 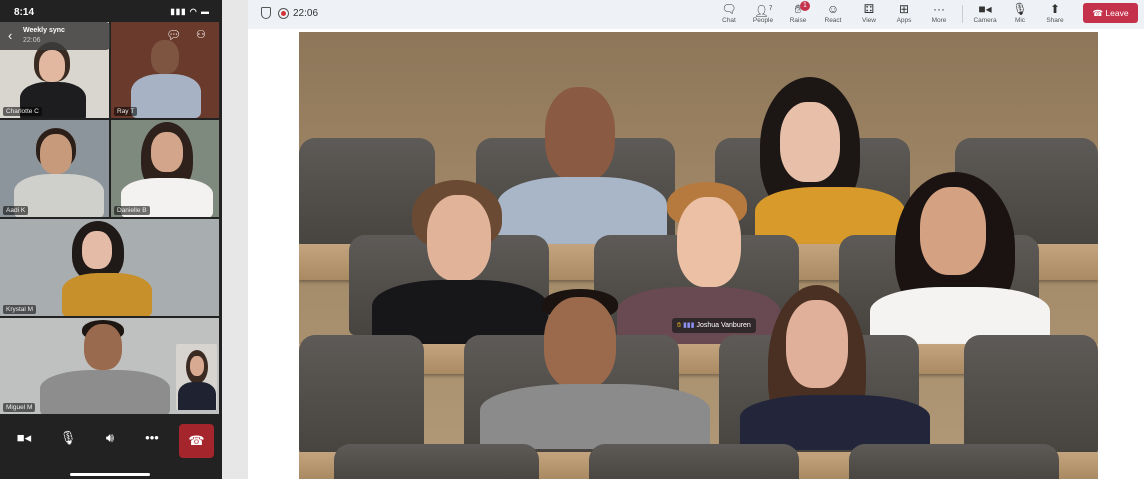 I want to click on participants-icon: ⚇, so click(x=201, y=34).